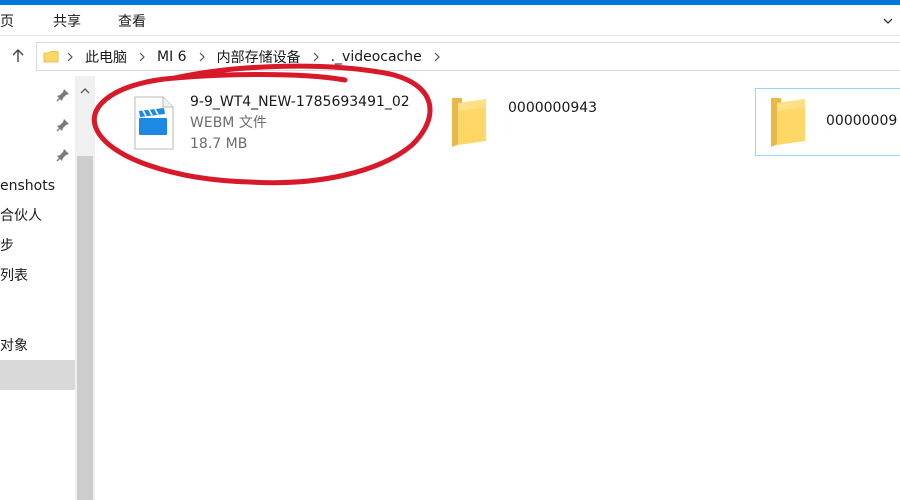 This screenshot has height=500, width=900. What do you see at coordinates (14, 276) in the screenshot?
I see `nav-item-label: 列表` at bounding box center [14, 276].